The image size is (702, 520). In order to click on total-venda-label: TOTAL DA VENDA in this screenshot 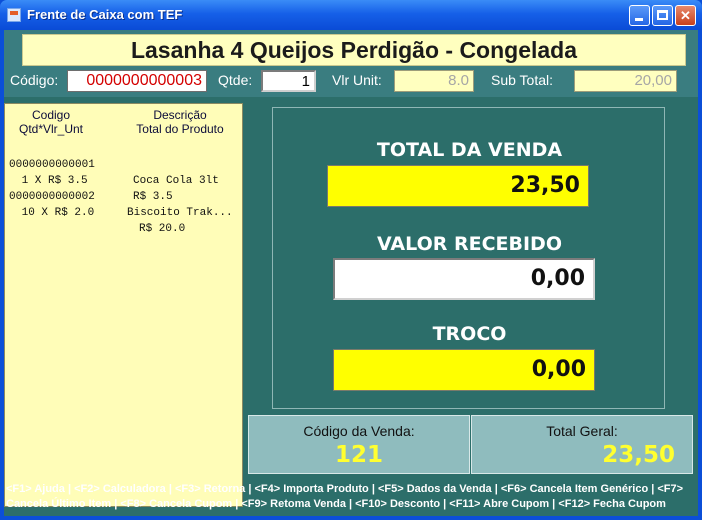, I will do `click(469, 150)`.